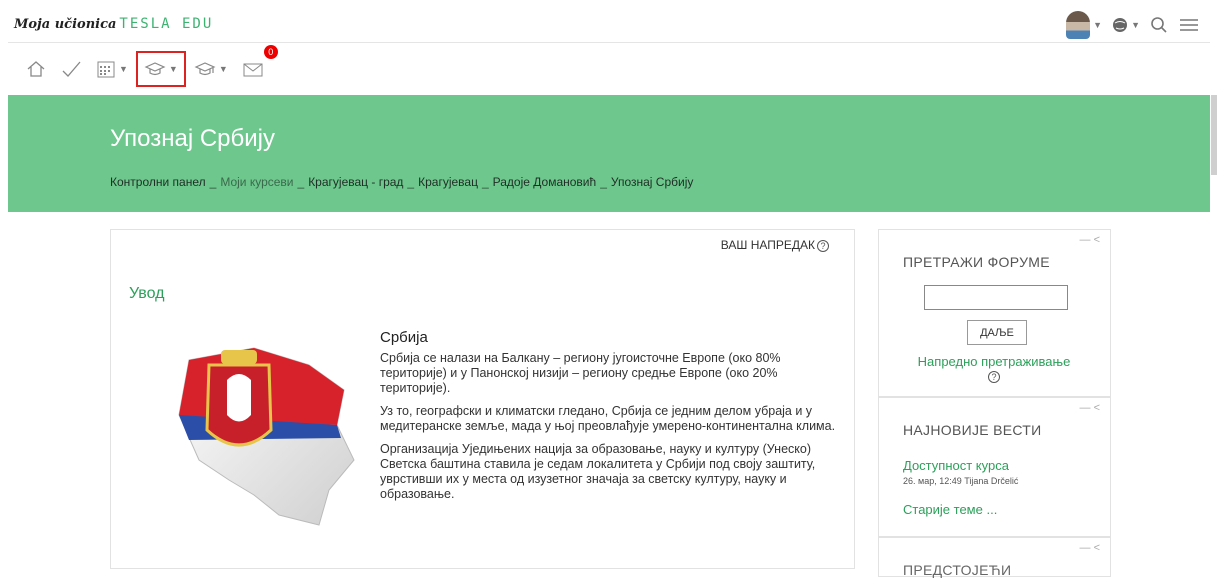 Image resolution: width=1217 pixels, height=578 pixels. I want to click on user-menu: ▼, so click(1084, 25).